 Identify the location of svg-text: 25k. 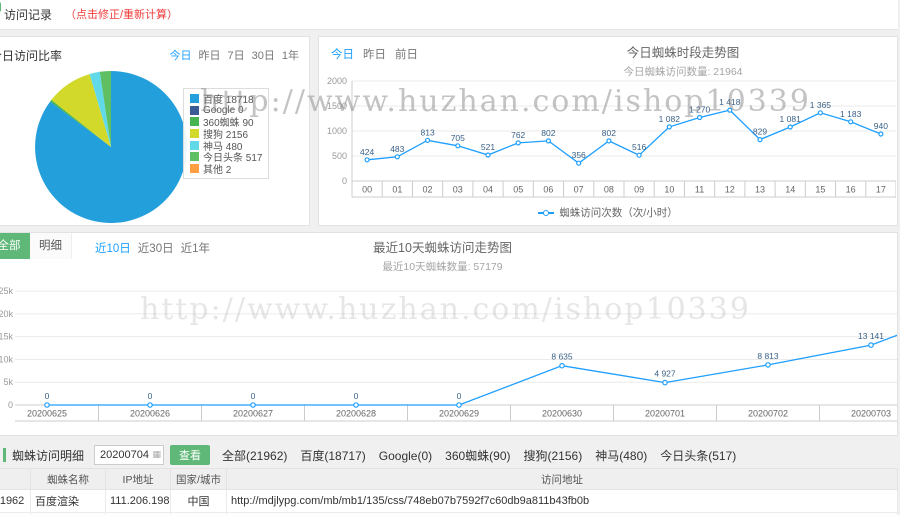
(6, 291).